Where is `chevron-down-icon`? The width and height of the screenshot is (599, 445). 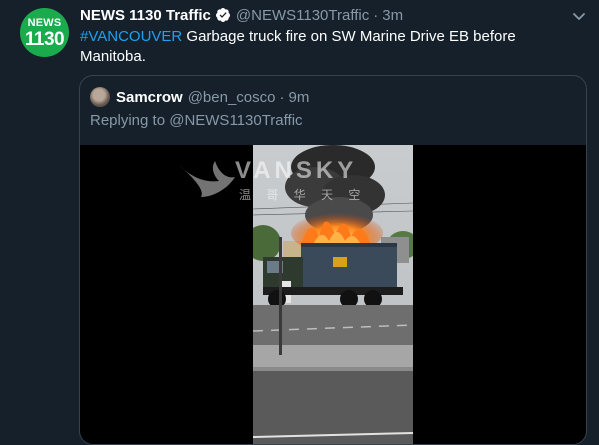 chevron-down-icon is located at coordinates (579, 16).